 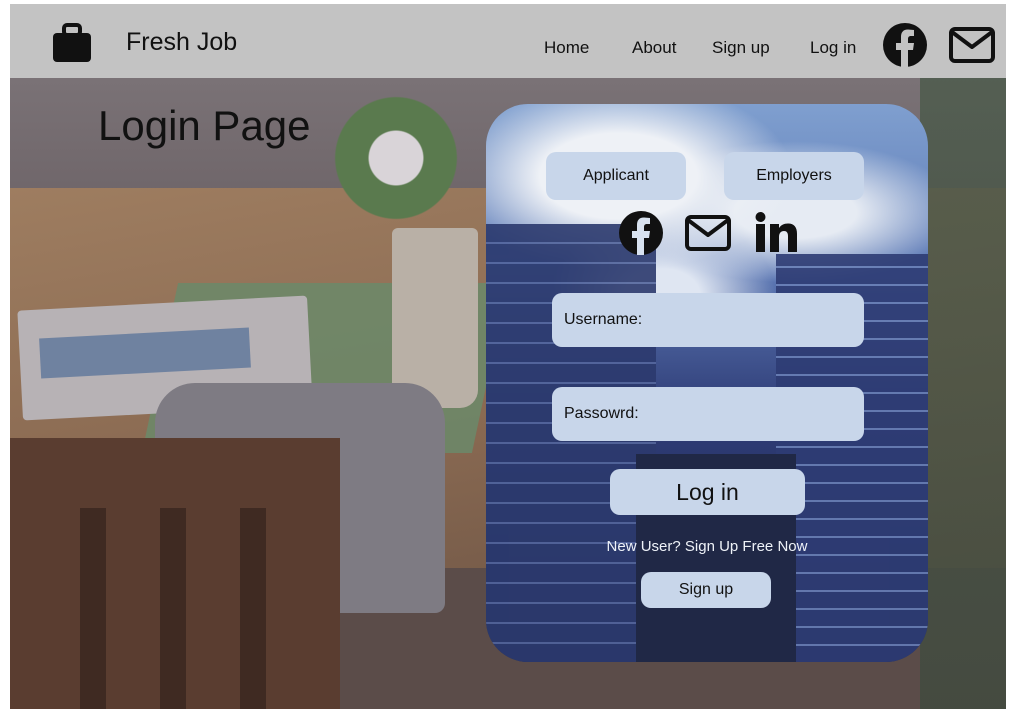 What do you see at coordinates (601, 413) in the screenshot?
I see `password-label: Passowrd:` at bounding box center [601, 413].